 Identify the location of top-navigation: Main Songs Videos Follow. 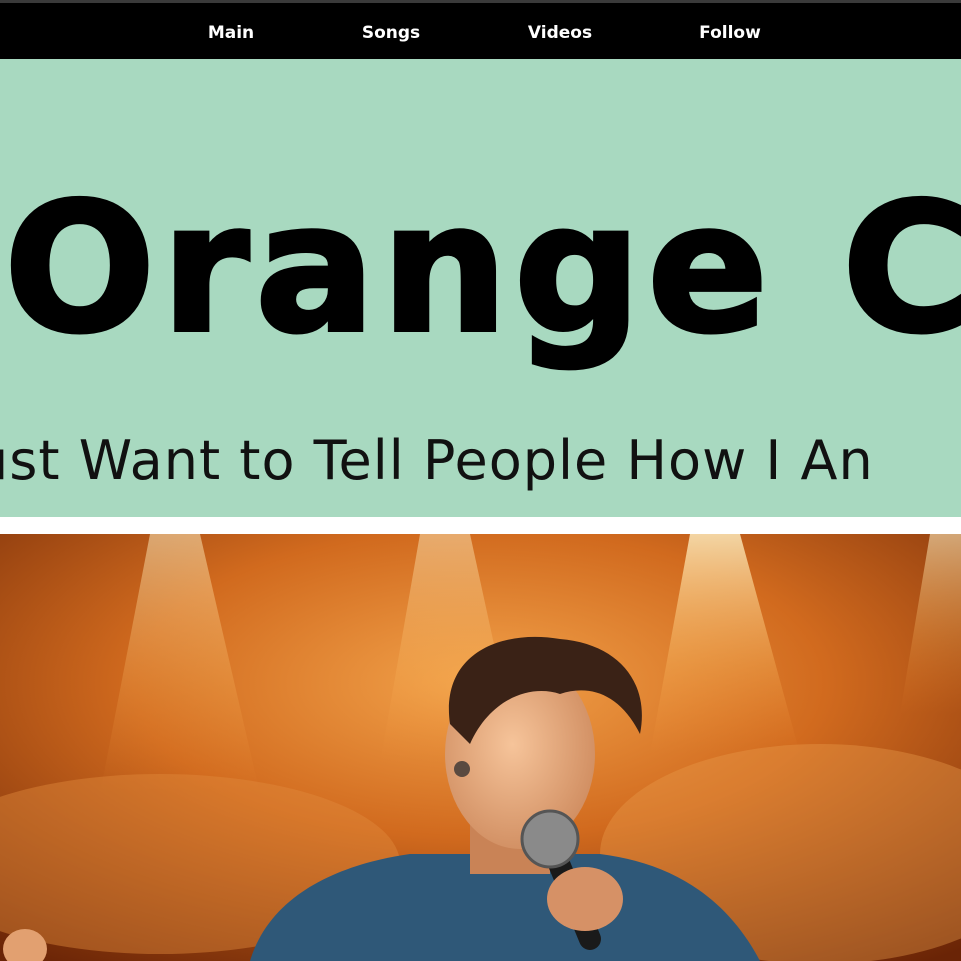
(480, 31).